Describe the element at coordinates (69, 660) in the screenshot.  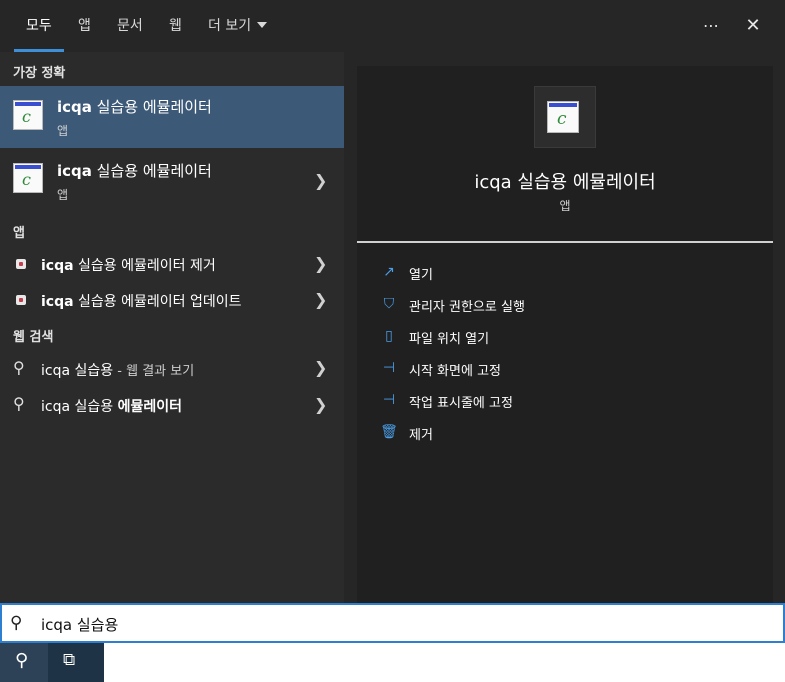
I see `task-view-icon: ⧉` at that location.